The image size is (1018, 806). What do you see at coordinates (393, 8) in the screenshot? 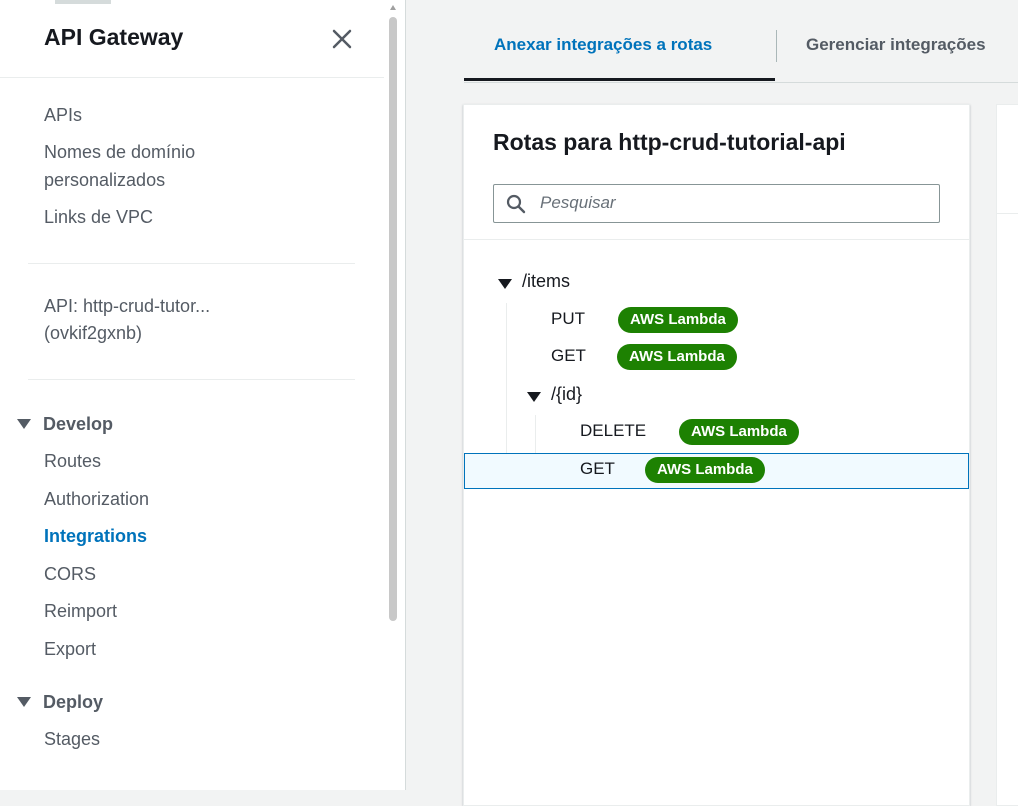
I see `scroll-up-arrow-icon` at bounding box center [393, 8].